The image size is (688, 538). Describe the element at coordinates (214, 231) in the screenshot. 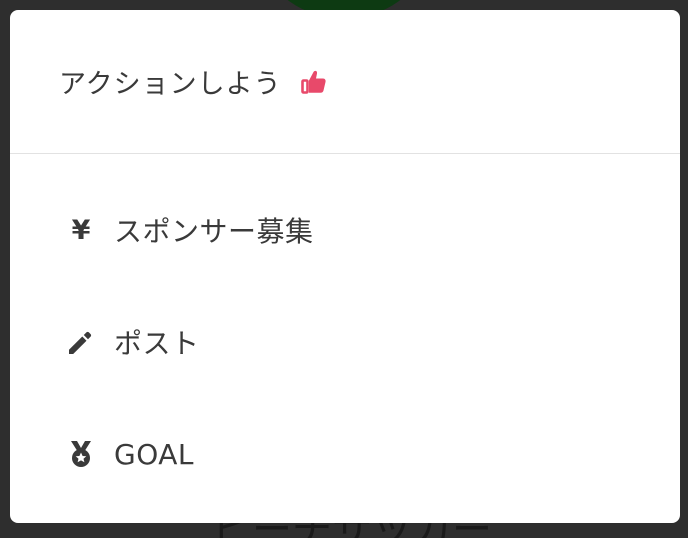

I see `menu-item-label: スポンサー募集` at that location.